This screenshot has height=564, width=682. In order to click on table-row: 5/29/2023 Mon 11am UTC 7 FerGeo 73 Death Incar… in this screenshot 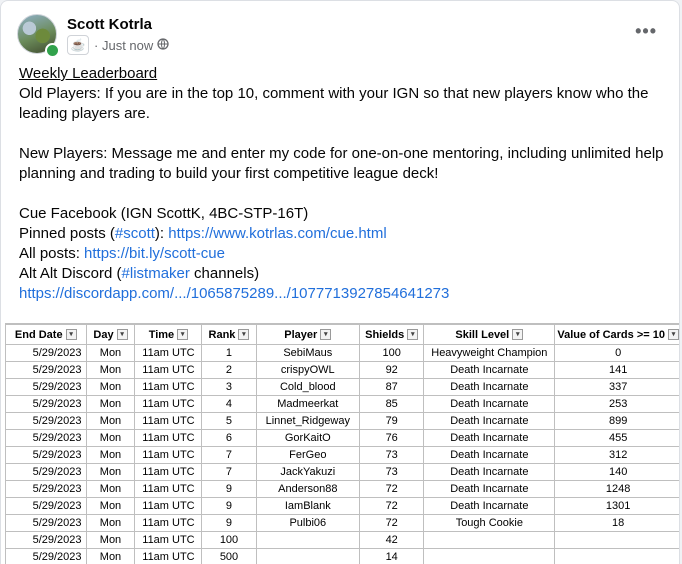, I will do `click(342, 455)`.